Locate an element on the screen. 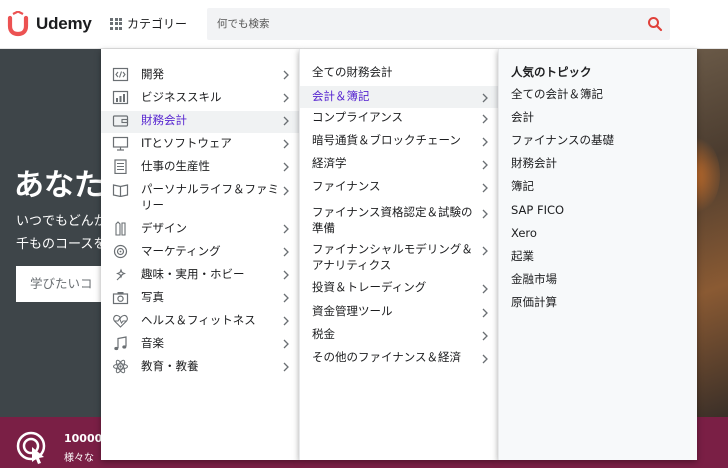 Image resolution: width=728 pixels, height=468 pixels. code-icon is located at coordinates (120, 74).